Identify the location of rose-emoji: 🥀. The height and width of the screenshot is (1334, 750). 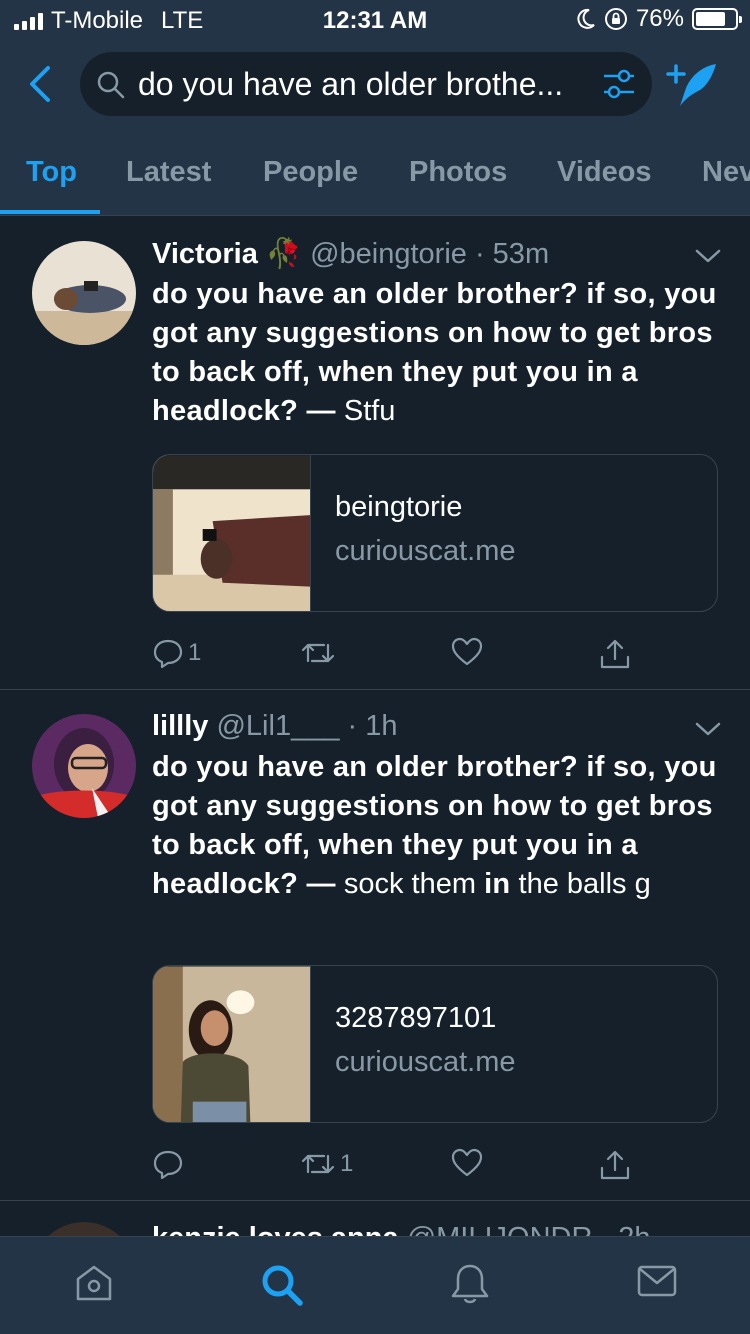
(284, 254).